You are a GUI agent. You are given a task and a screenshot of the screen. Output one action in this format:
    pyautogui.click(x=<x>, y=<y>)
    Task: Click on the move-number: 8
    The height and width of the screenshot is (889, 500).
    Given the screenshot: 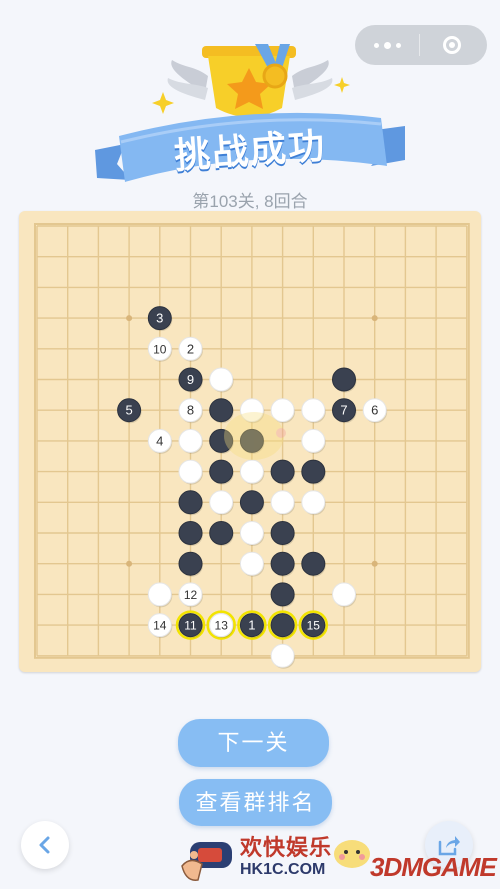 What is the action you would take?
    pyautogui.click(x=190, y=410)
    